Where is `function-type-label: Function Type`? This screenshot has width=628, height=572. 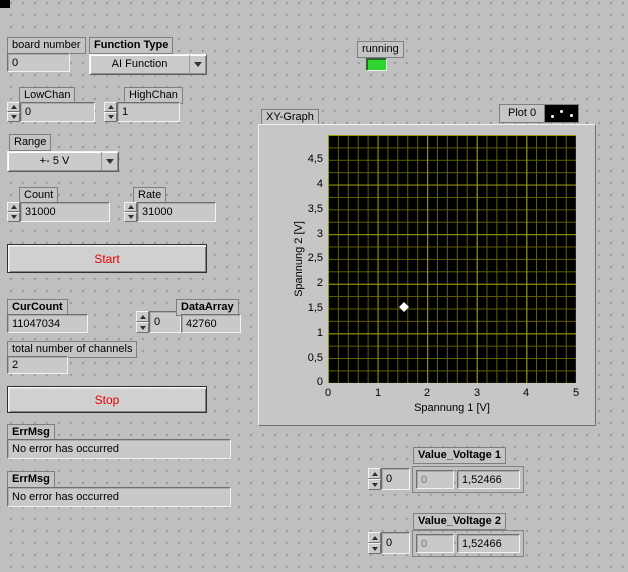 function-type-label: Function Type is located at coordinates (131, 45).